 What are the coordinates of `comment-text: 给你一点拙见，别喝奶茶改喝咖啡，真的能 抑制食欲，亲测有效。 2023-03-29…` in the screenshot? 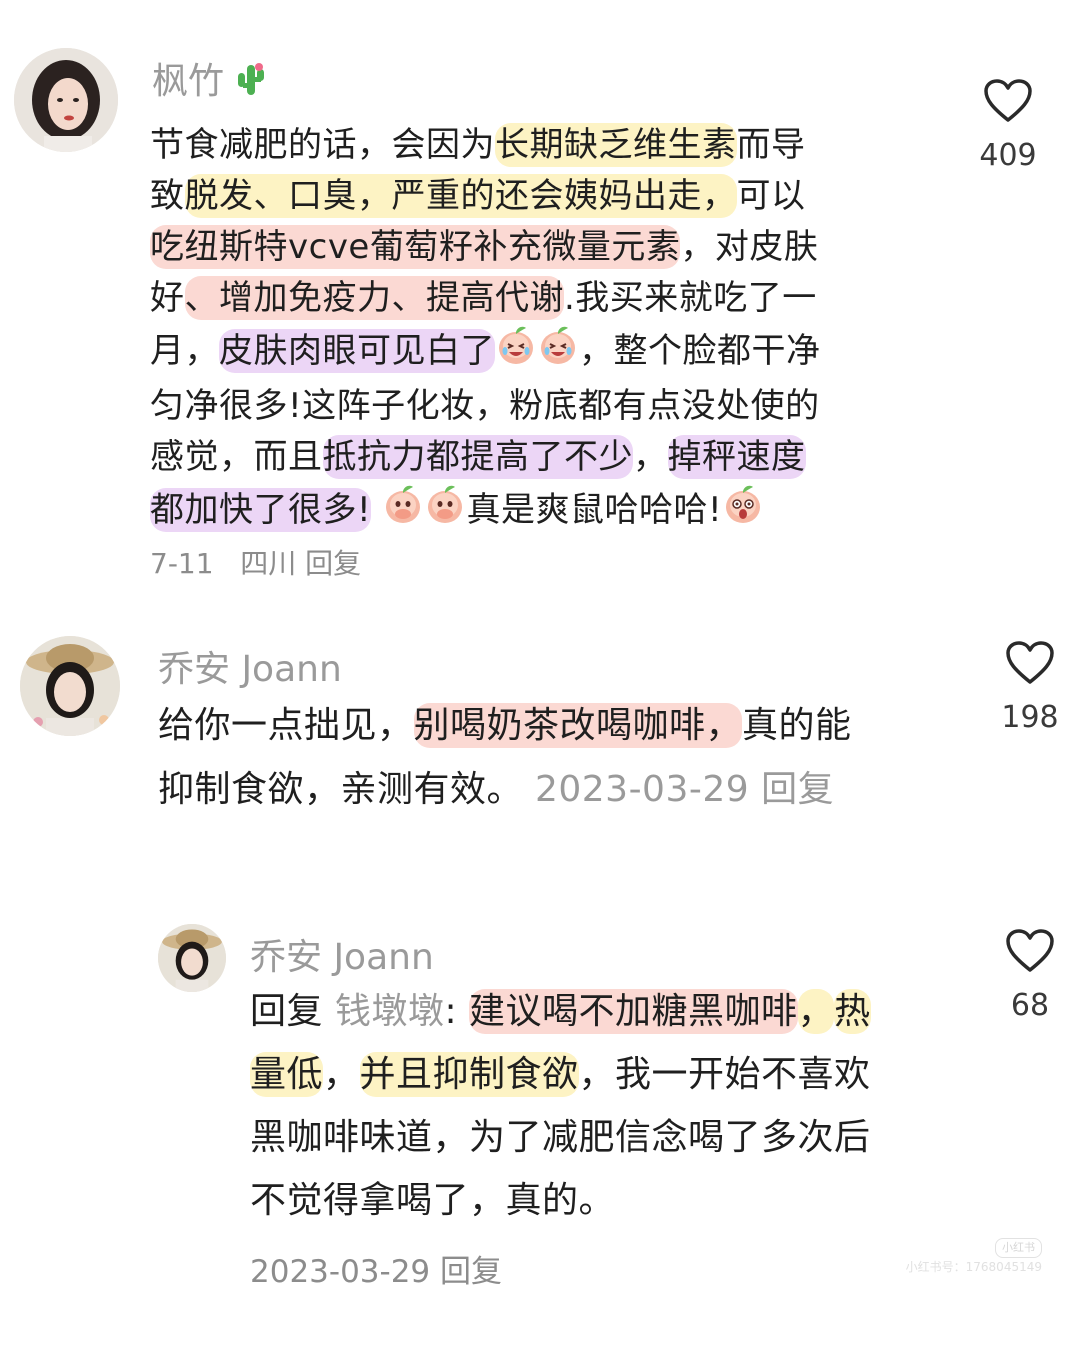 It's located at (558, 758).